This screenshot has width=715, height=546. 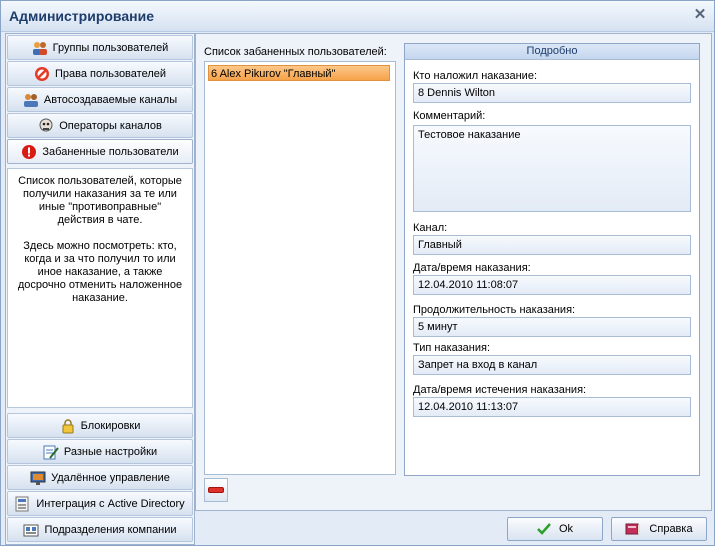 I want to click on company-icon, so click(x=31, y=530).